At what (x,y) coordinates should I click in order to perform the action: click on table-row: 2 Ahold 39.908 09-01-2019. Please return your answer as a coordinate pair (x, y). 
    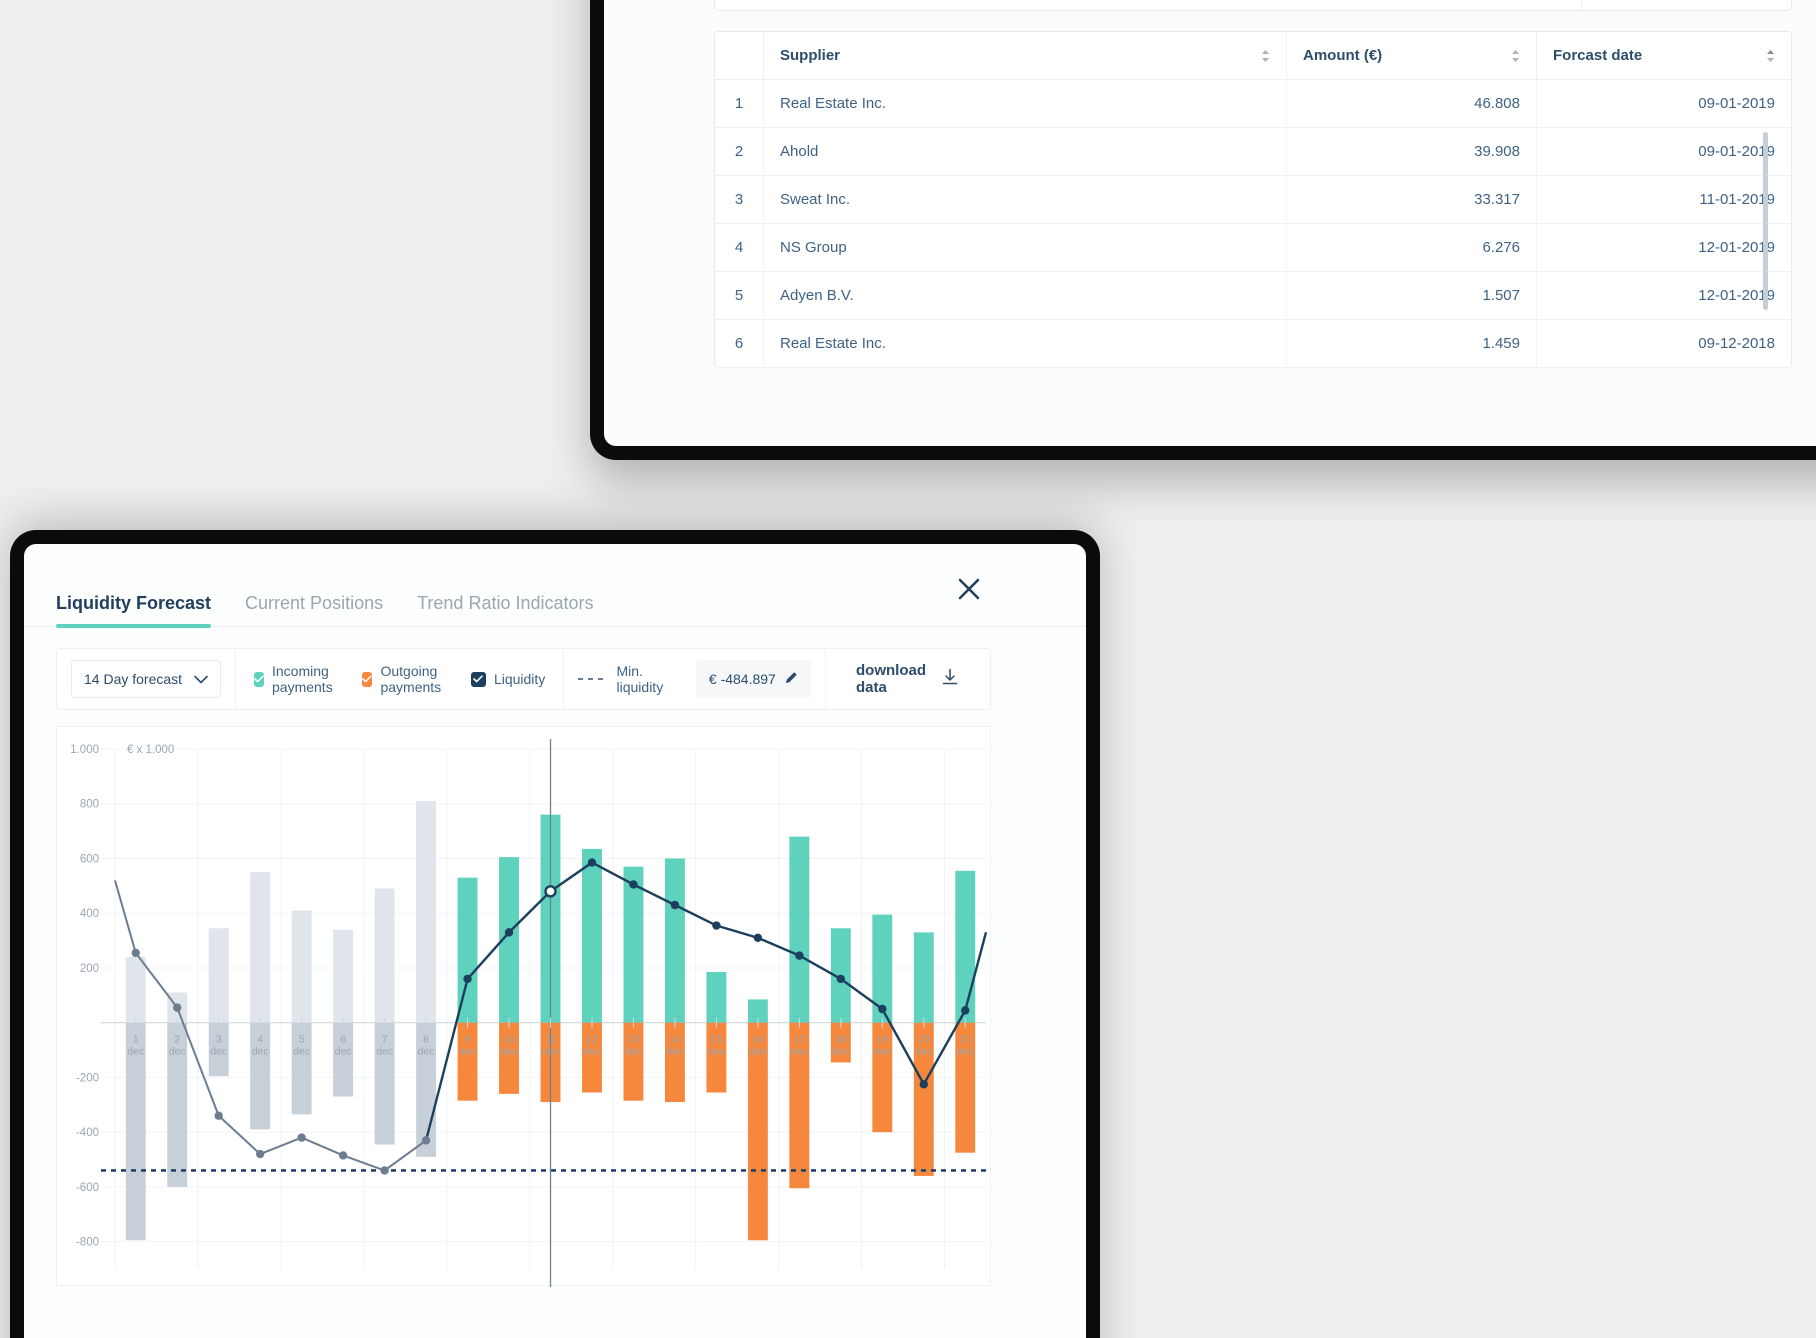
    Looking at the image, I should click on (1253, 152).